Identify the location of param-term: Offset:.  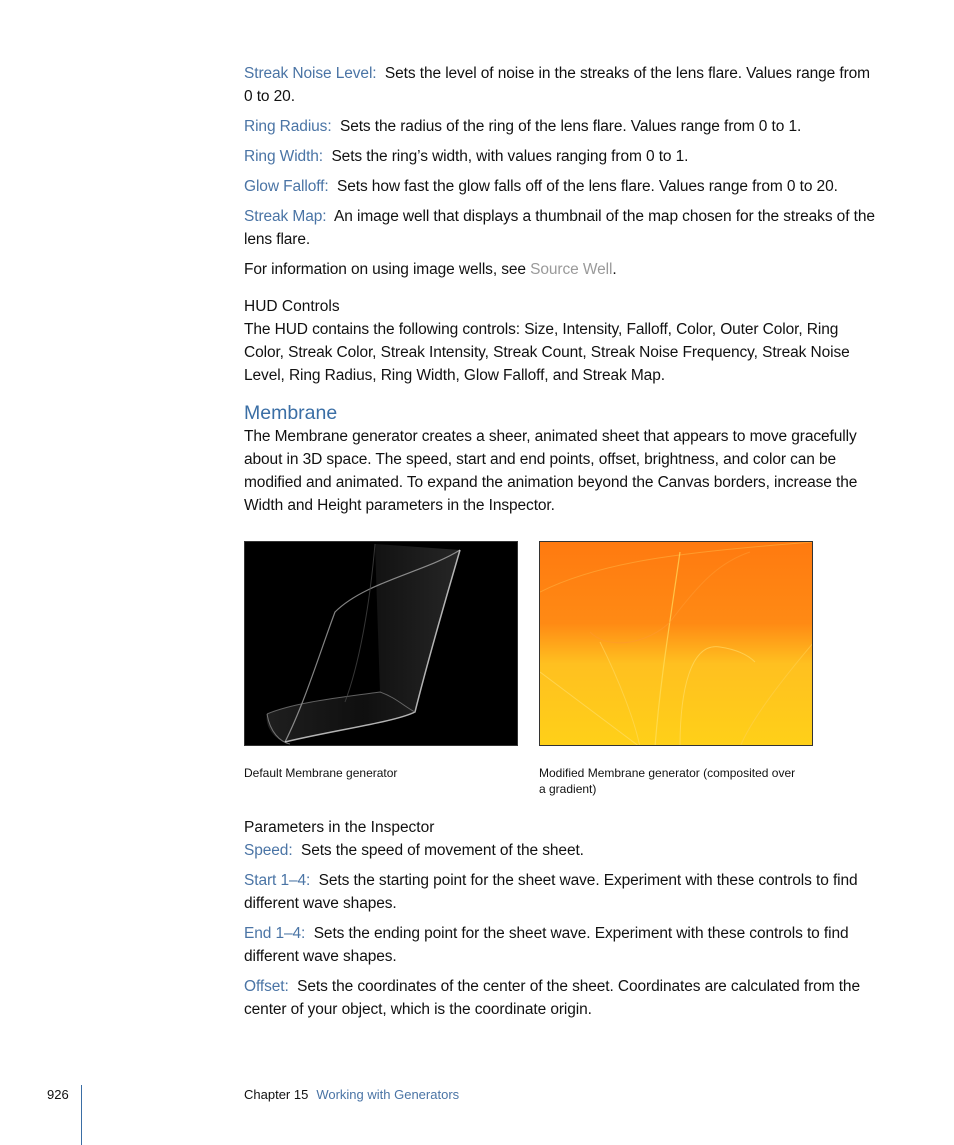
(266, 986).